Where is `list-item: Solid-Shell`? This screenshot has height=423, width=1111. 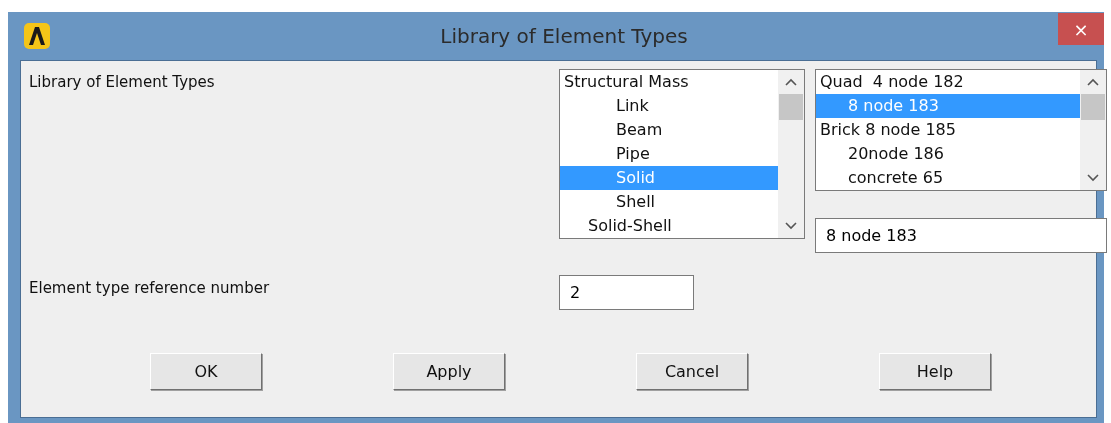 list-item: Solid-Shell is located at coordinates (669, 226).